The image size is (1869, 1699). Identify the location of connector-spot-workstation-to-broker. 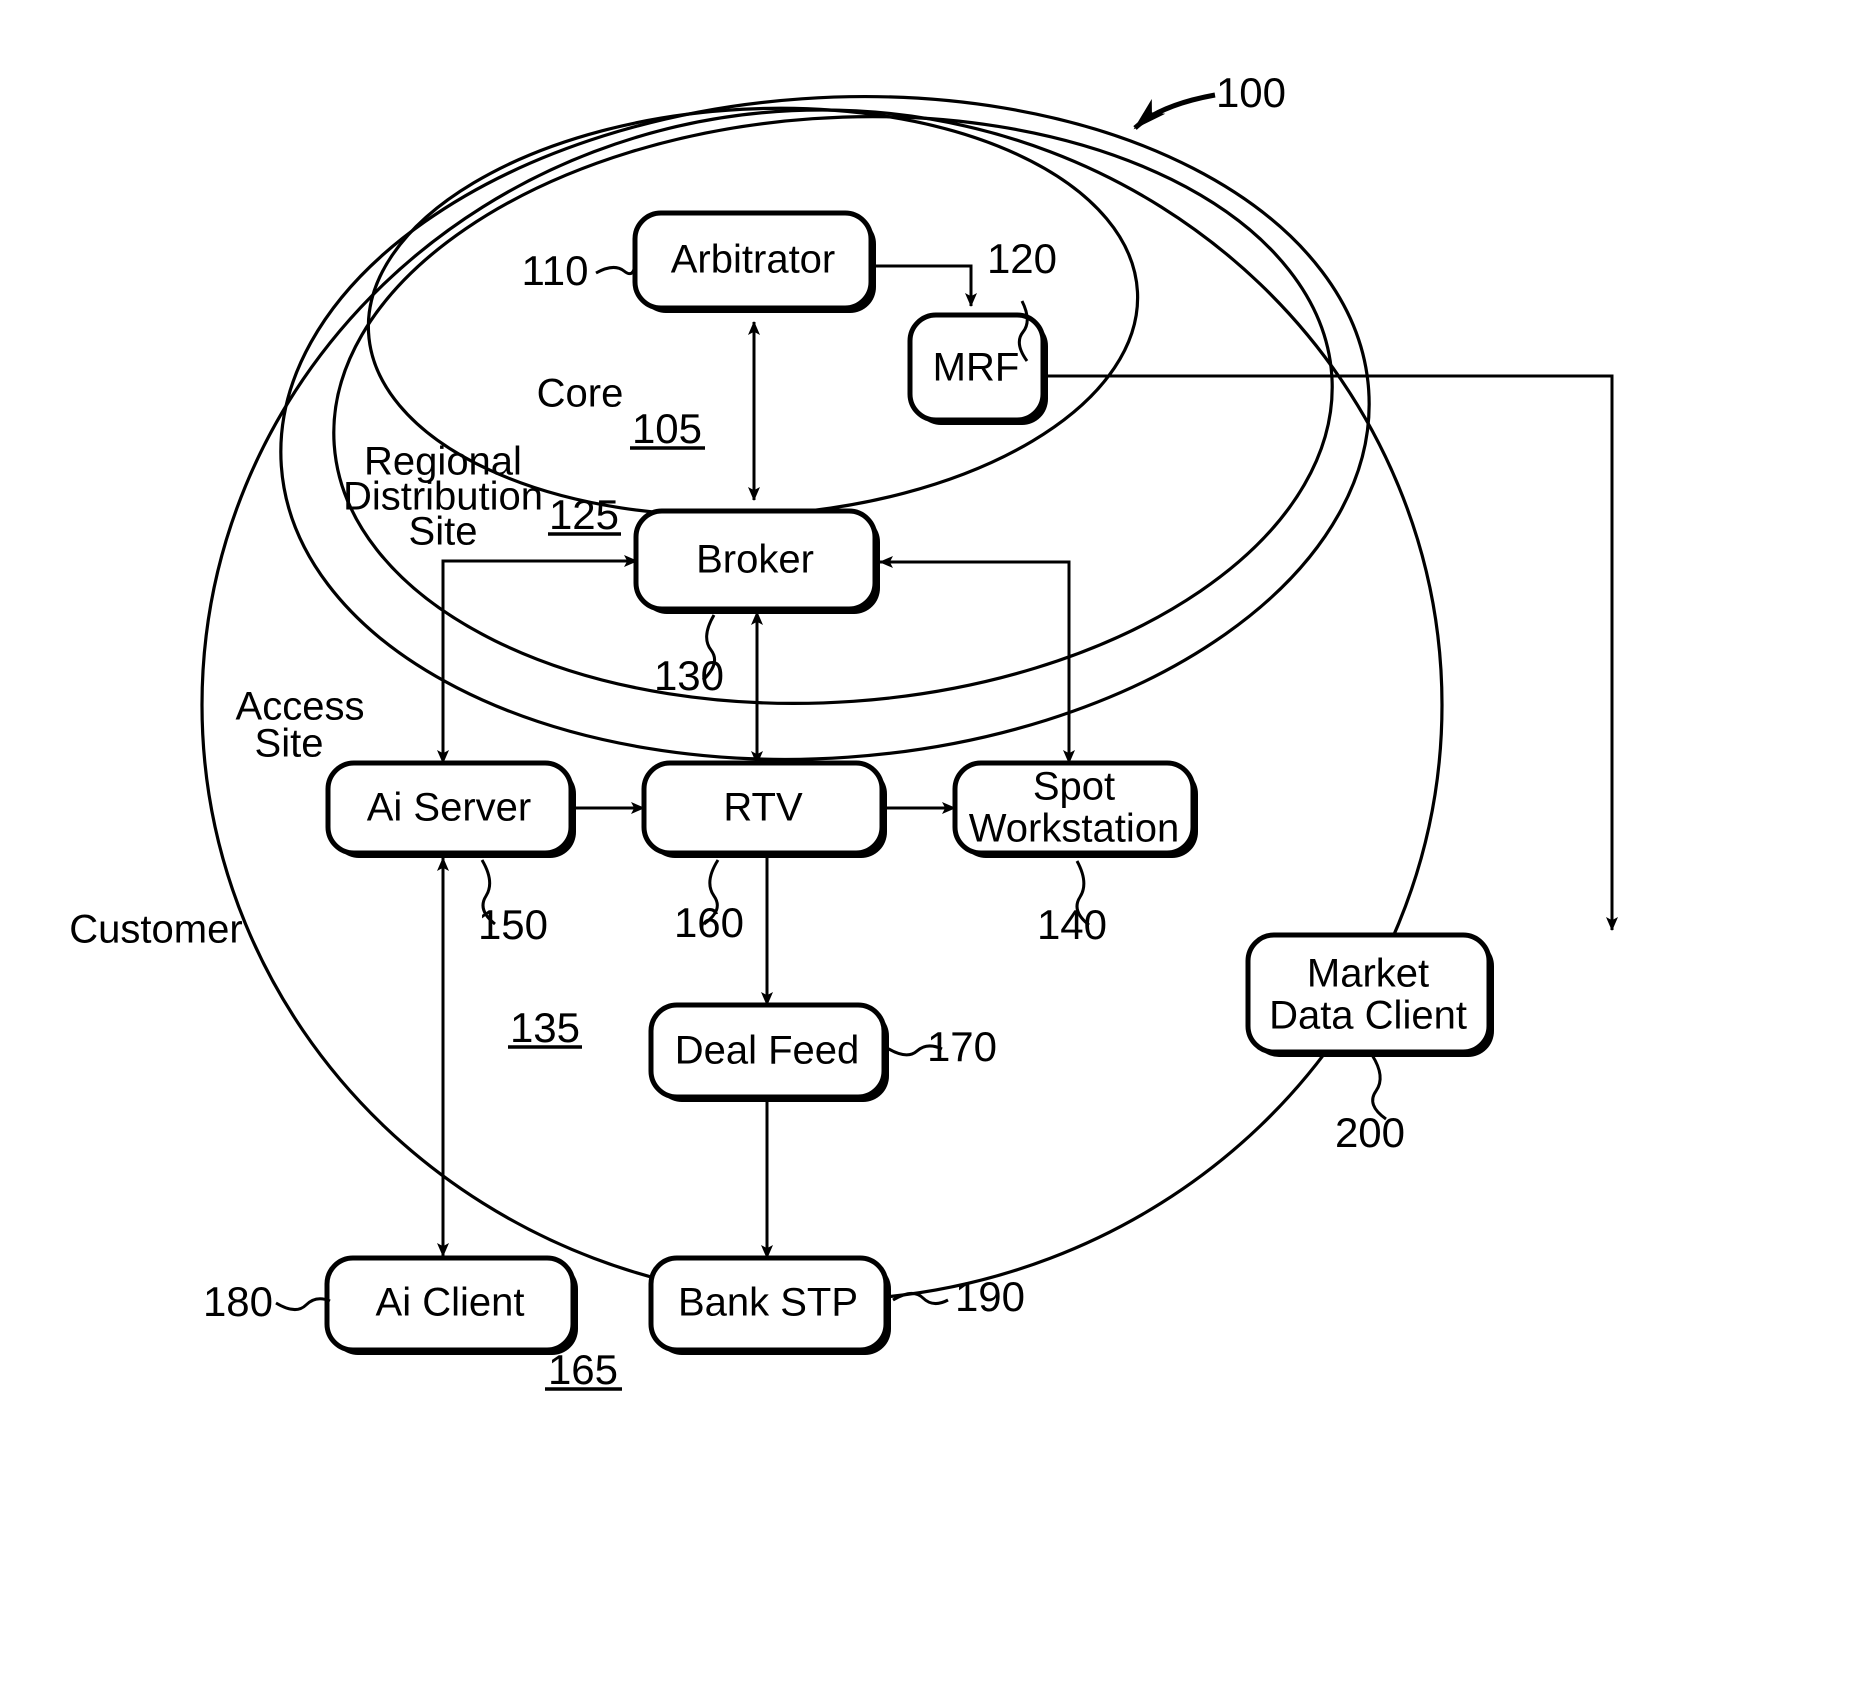
(975, 660).